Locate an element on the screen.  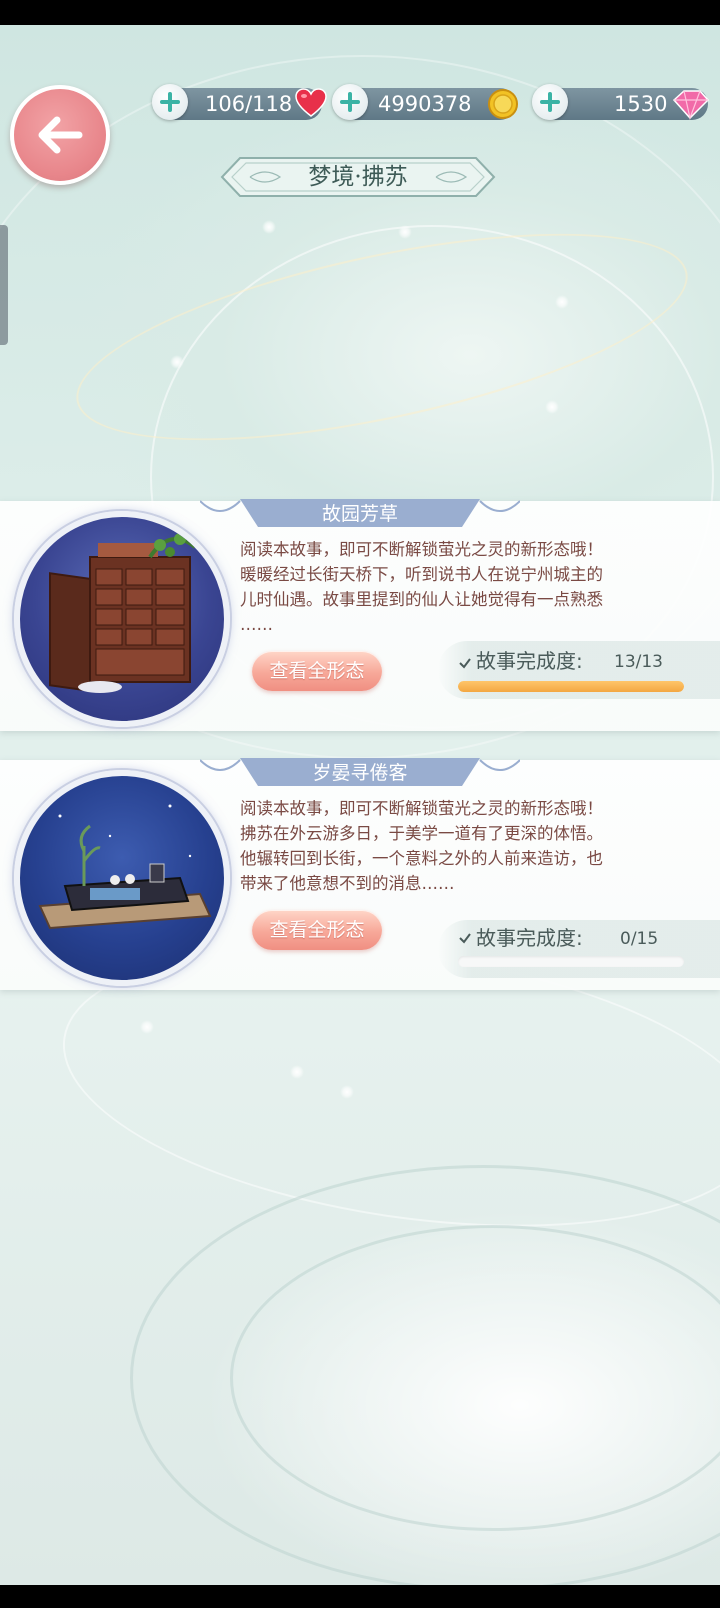
arrow-left-icon is located at coordinates (60, 135).